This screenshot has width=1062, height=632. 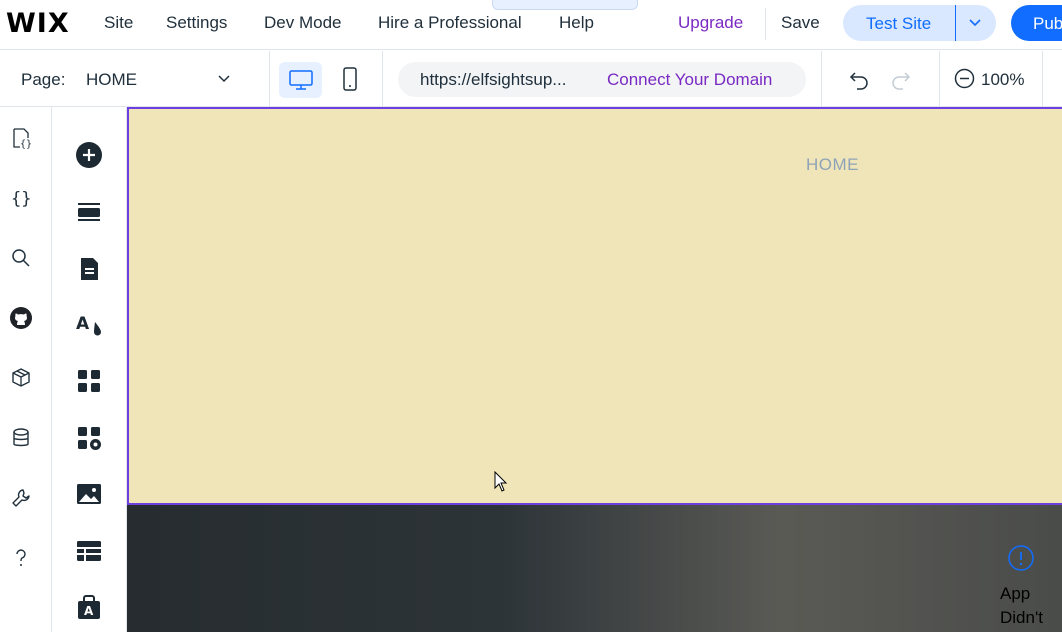 I want to click on cms-icon, so click(x=89, y=551).